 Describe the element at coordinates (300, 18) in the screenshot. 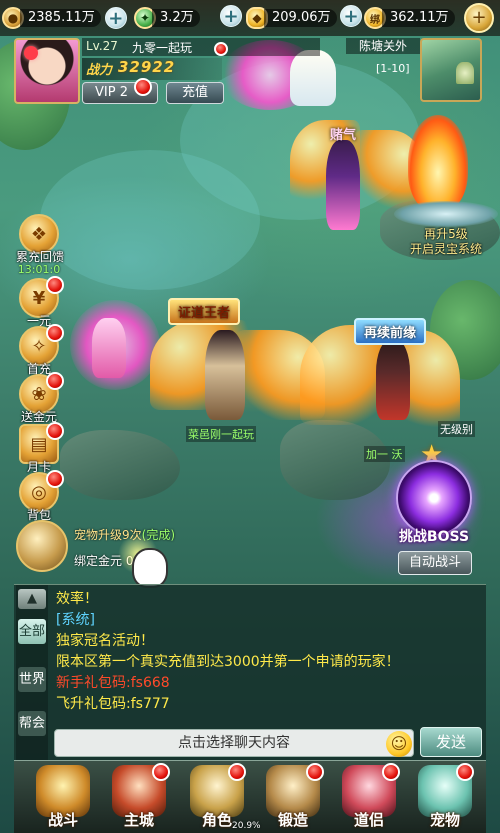

I see `gold-value: 209.06万` at that location.